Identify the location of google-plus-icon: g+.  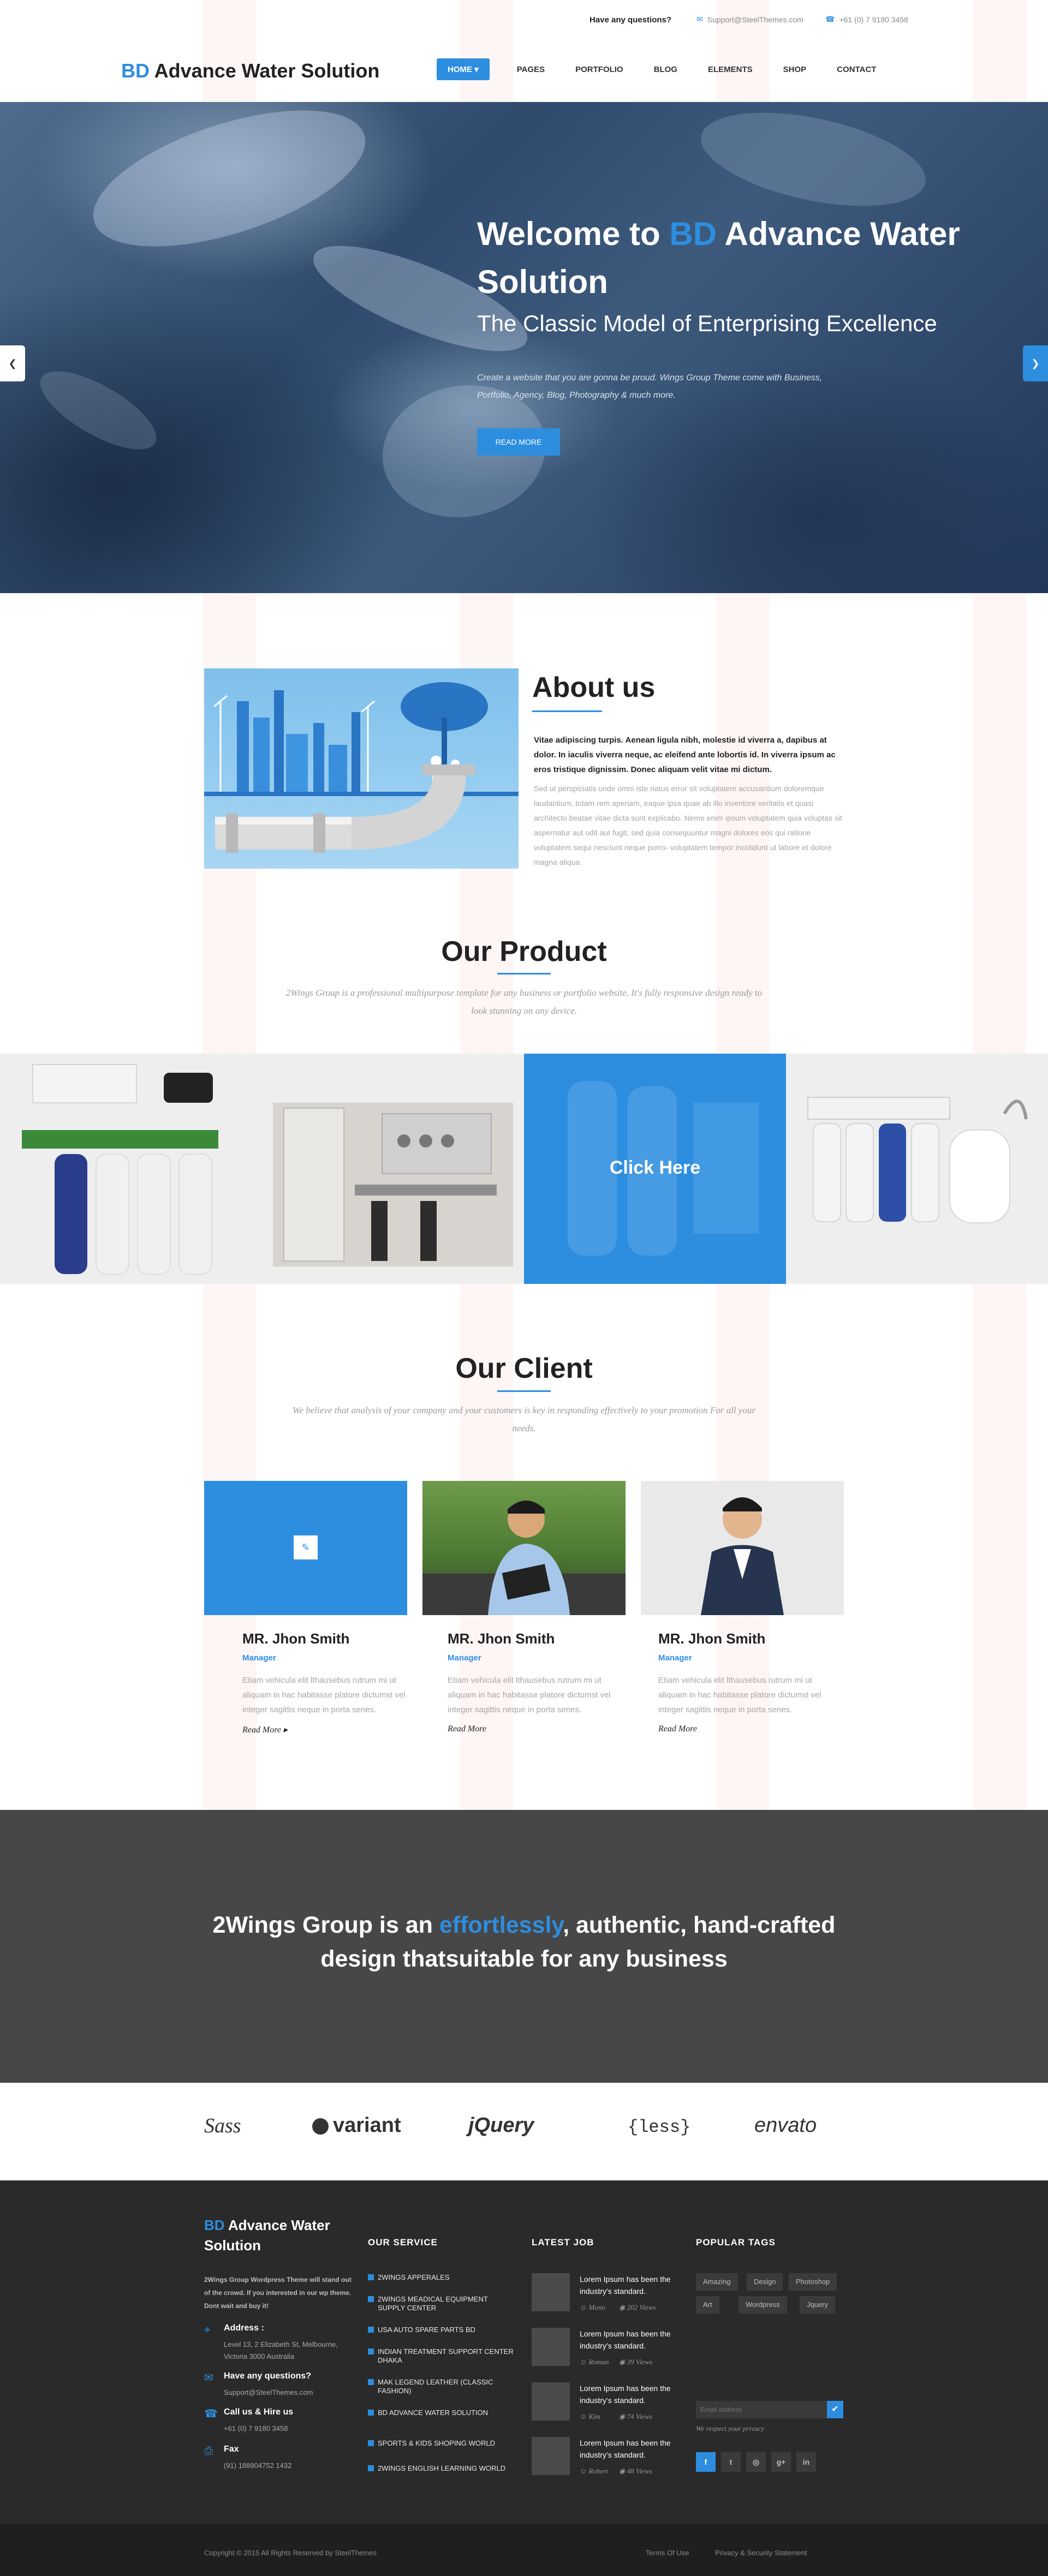
(781, 2462).